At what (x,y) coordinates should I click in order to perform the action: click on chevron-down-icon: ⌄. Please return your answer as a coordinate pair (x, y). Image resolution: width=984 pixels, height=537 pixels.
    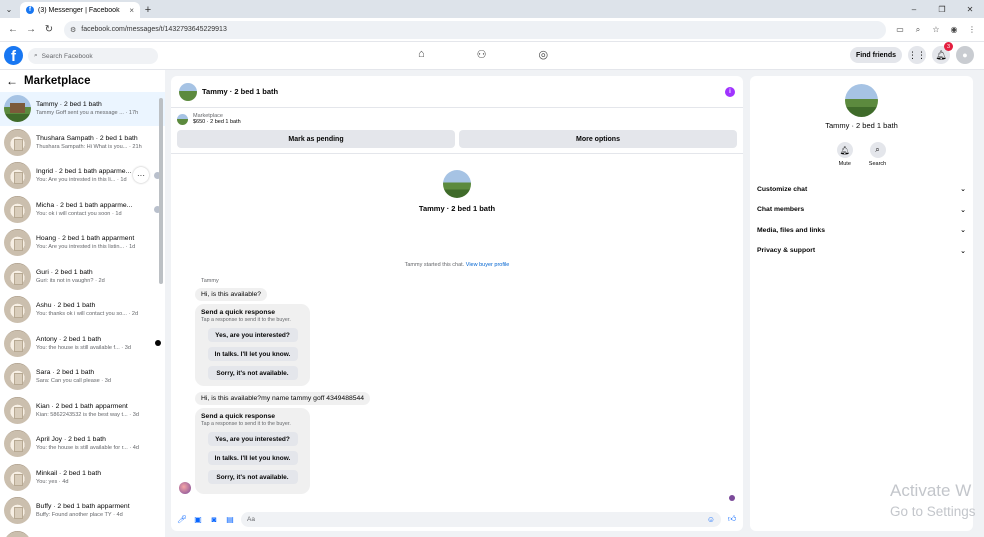
    Looking at the image, I should click on (963, 251).